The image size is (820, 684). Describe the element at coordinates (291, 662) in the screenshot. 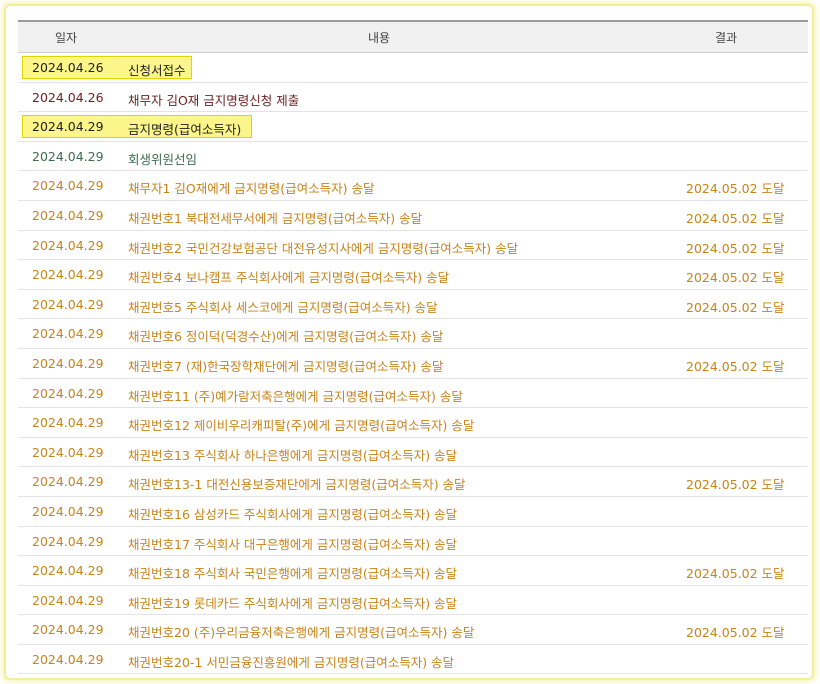

I see `row-content: 채권번호20-1 서민금융진흥원에게 금지명령(급여소득자) 송달` at that location.